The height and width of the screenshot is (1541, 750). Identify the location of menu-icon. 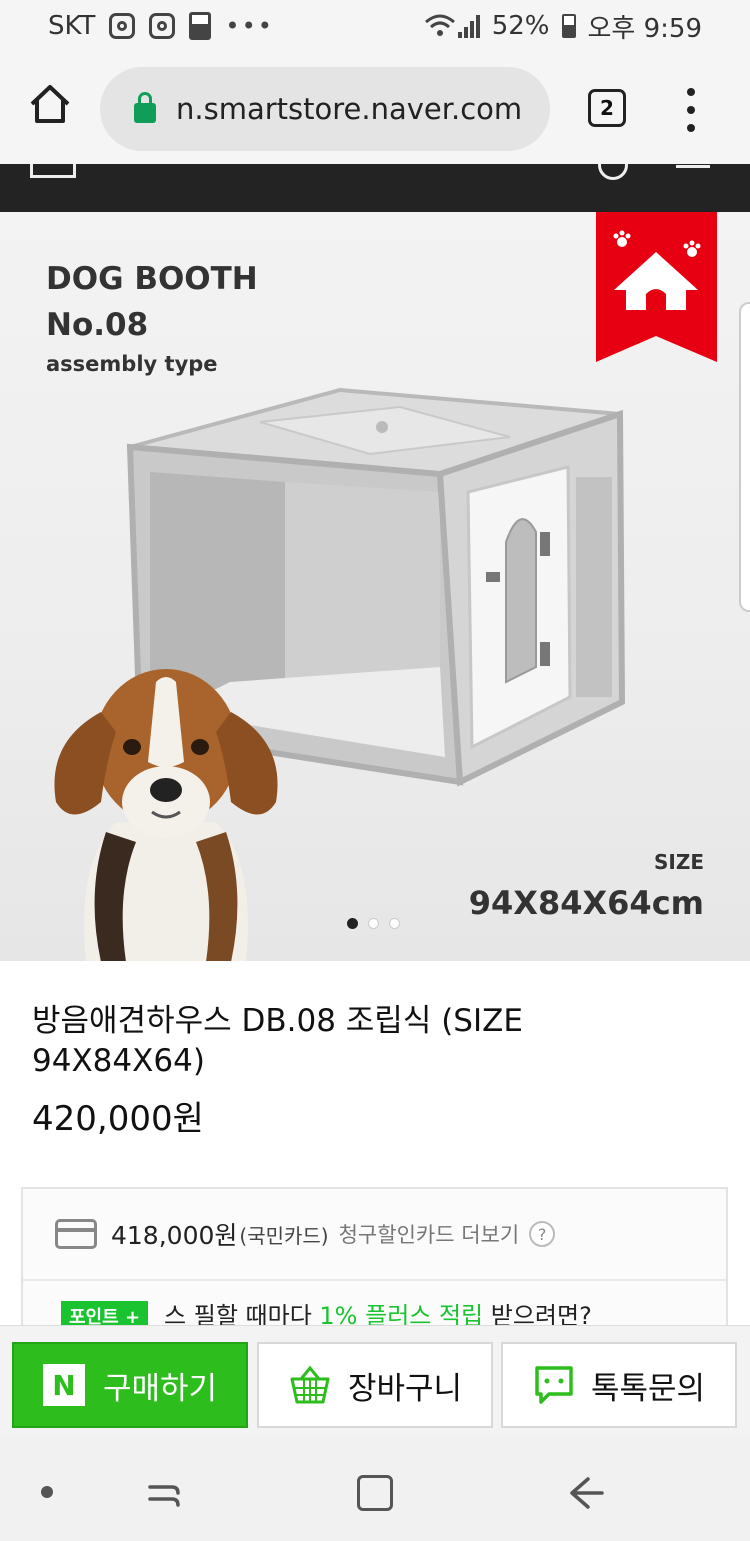
(53, 171).